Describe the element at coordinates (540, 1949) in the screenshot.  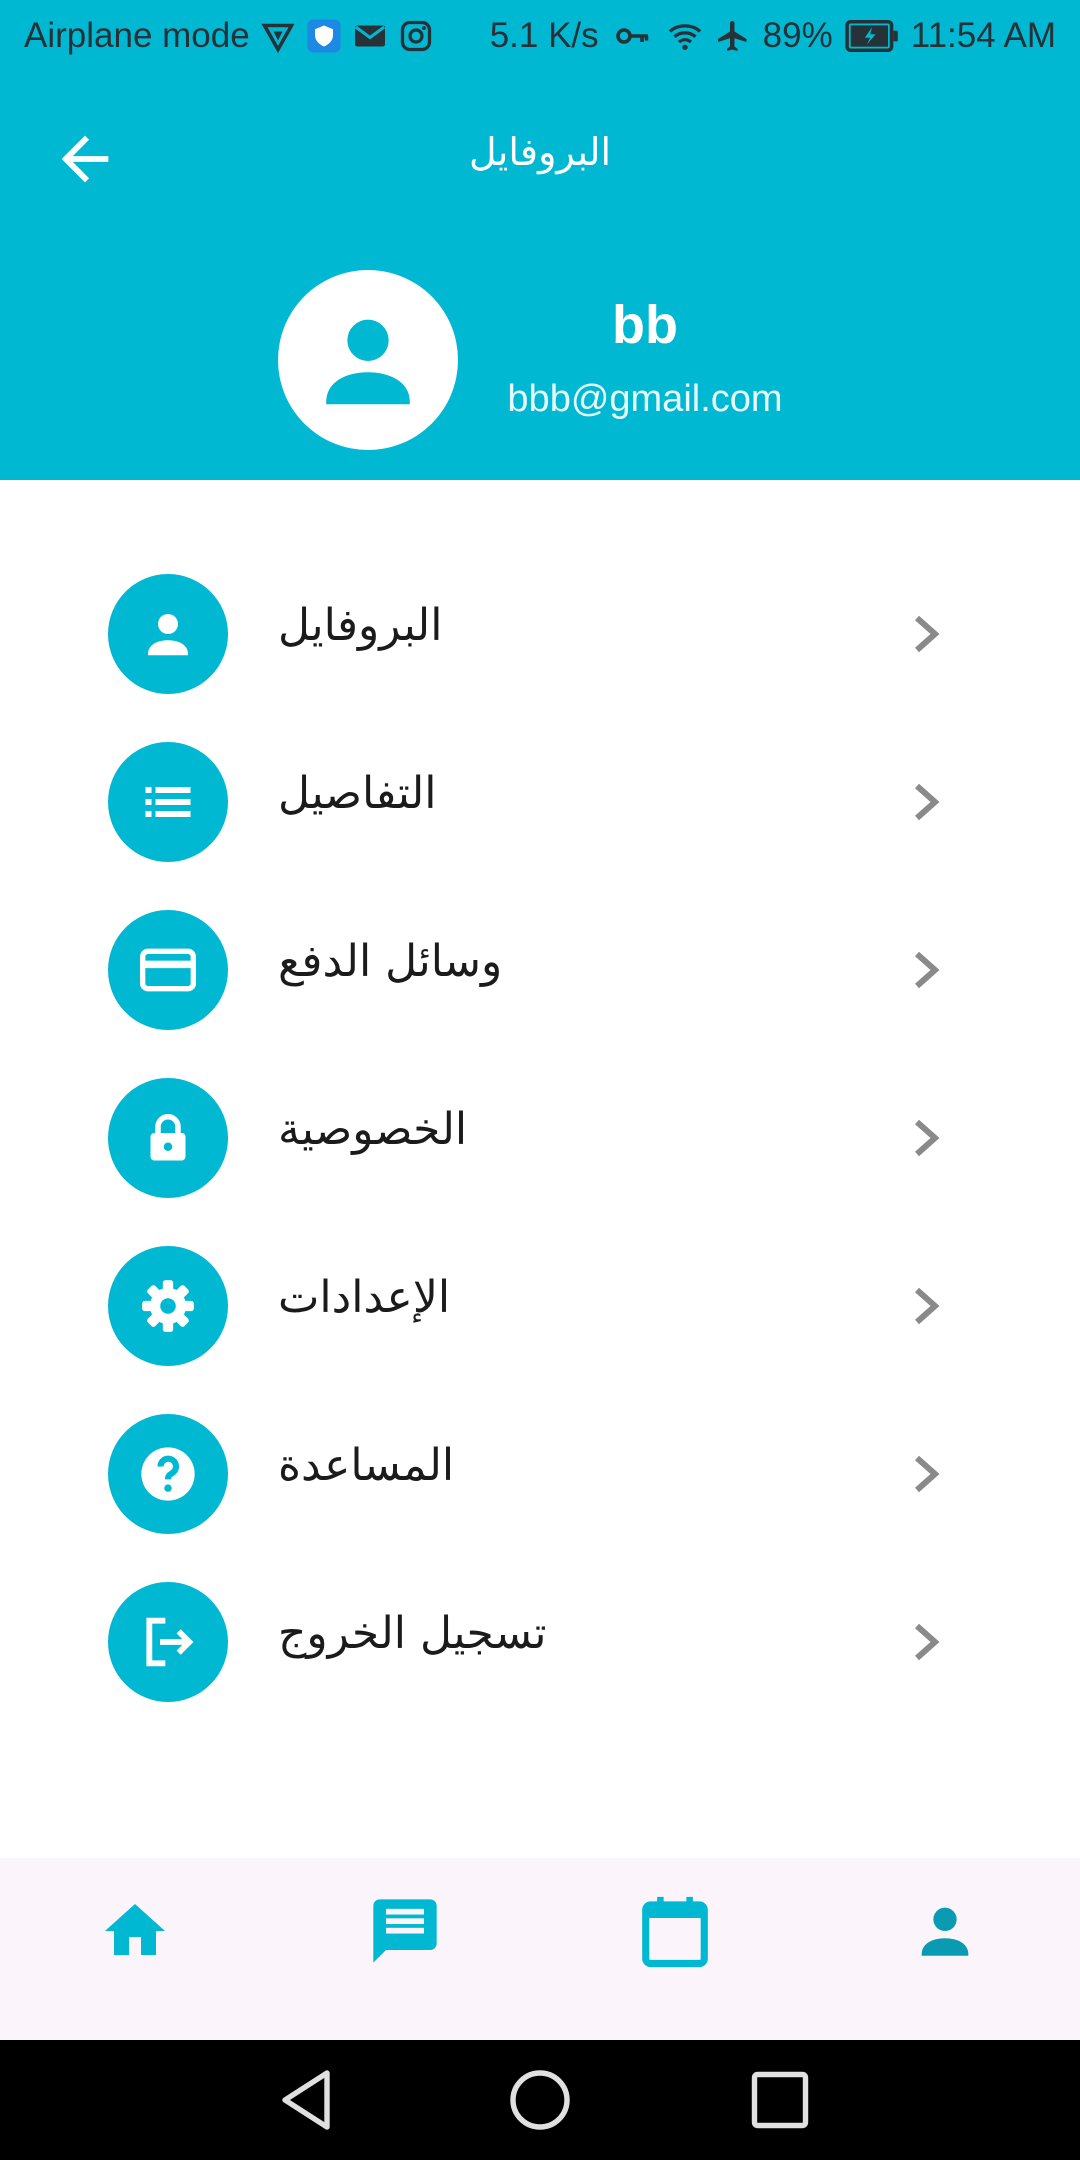
I see `bottom-navigation` at that location.